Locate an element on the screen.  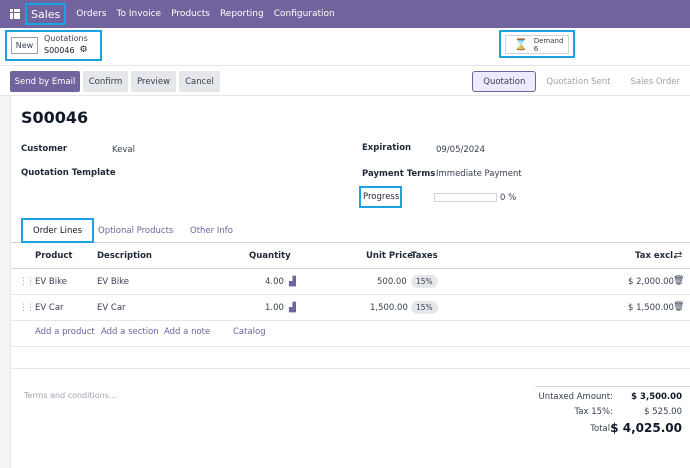
send-by-email-button: Send by Email is located at coordinates (45, 81).